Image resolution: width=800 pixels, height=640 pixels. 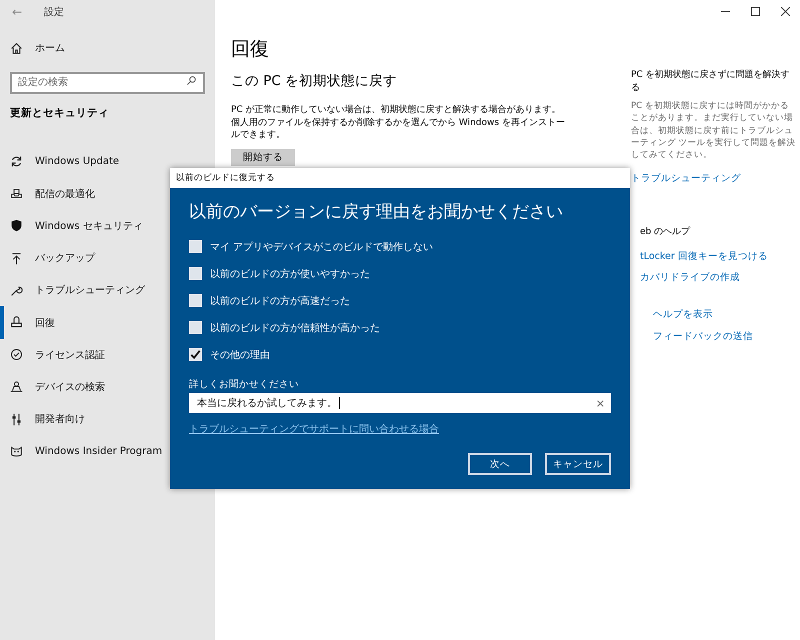 I want to click on checkbox-label: 以前のビルドの方が高速だった, so click(x=280, y=301).